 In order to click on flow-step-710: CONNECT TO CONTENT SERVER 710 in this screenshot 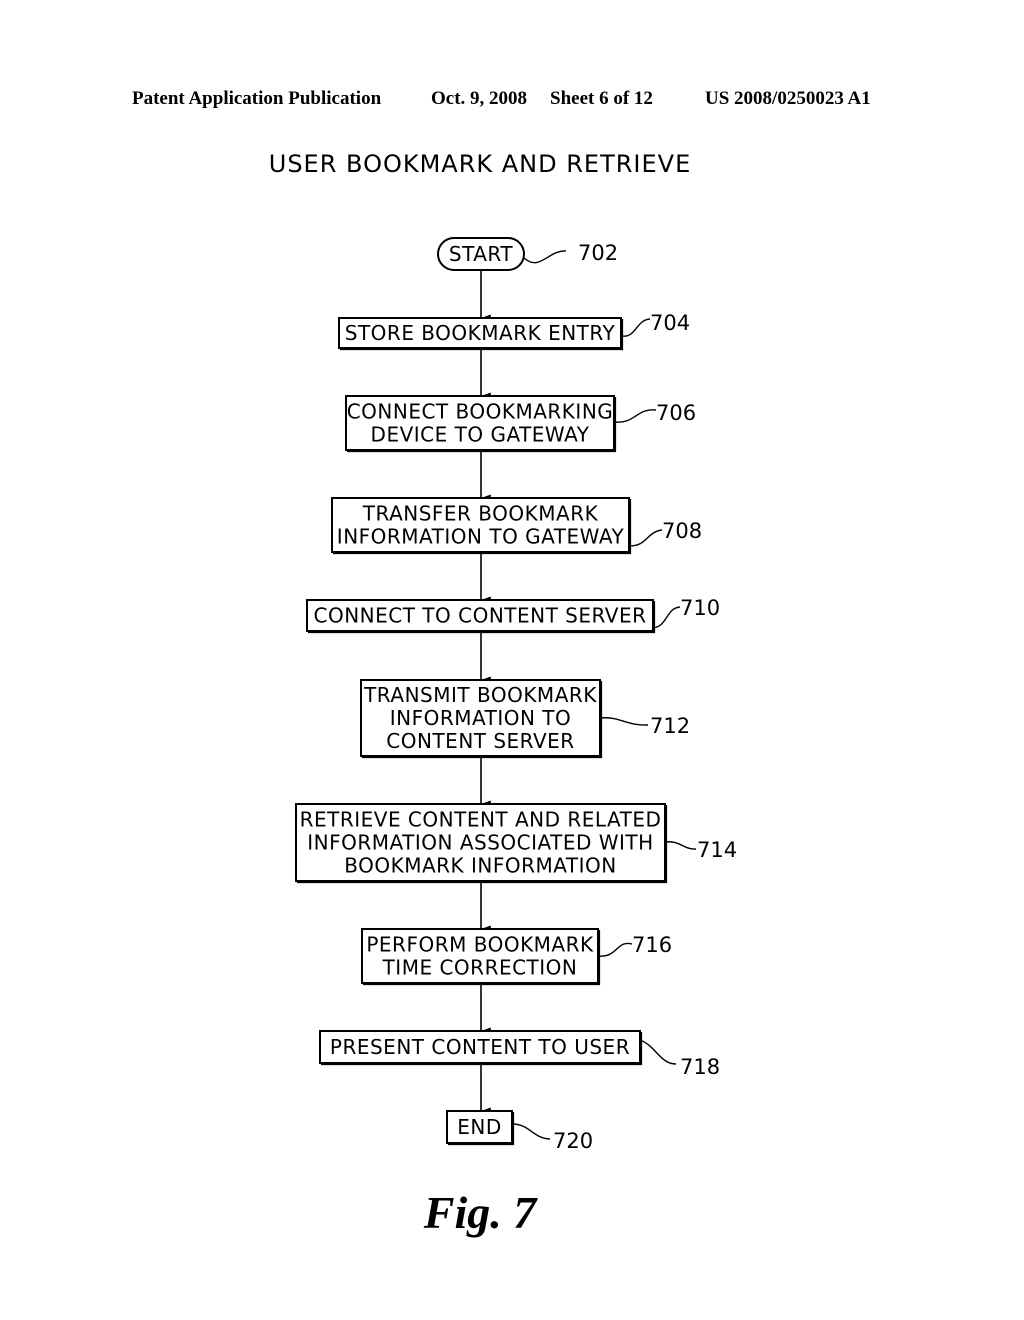, I will do `click(513, 615)`.